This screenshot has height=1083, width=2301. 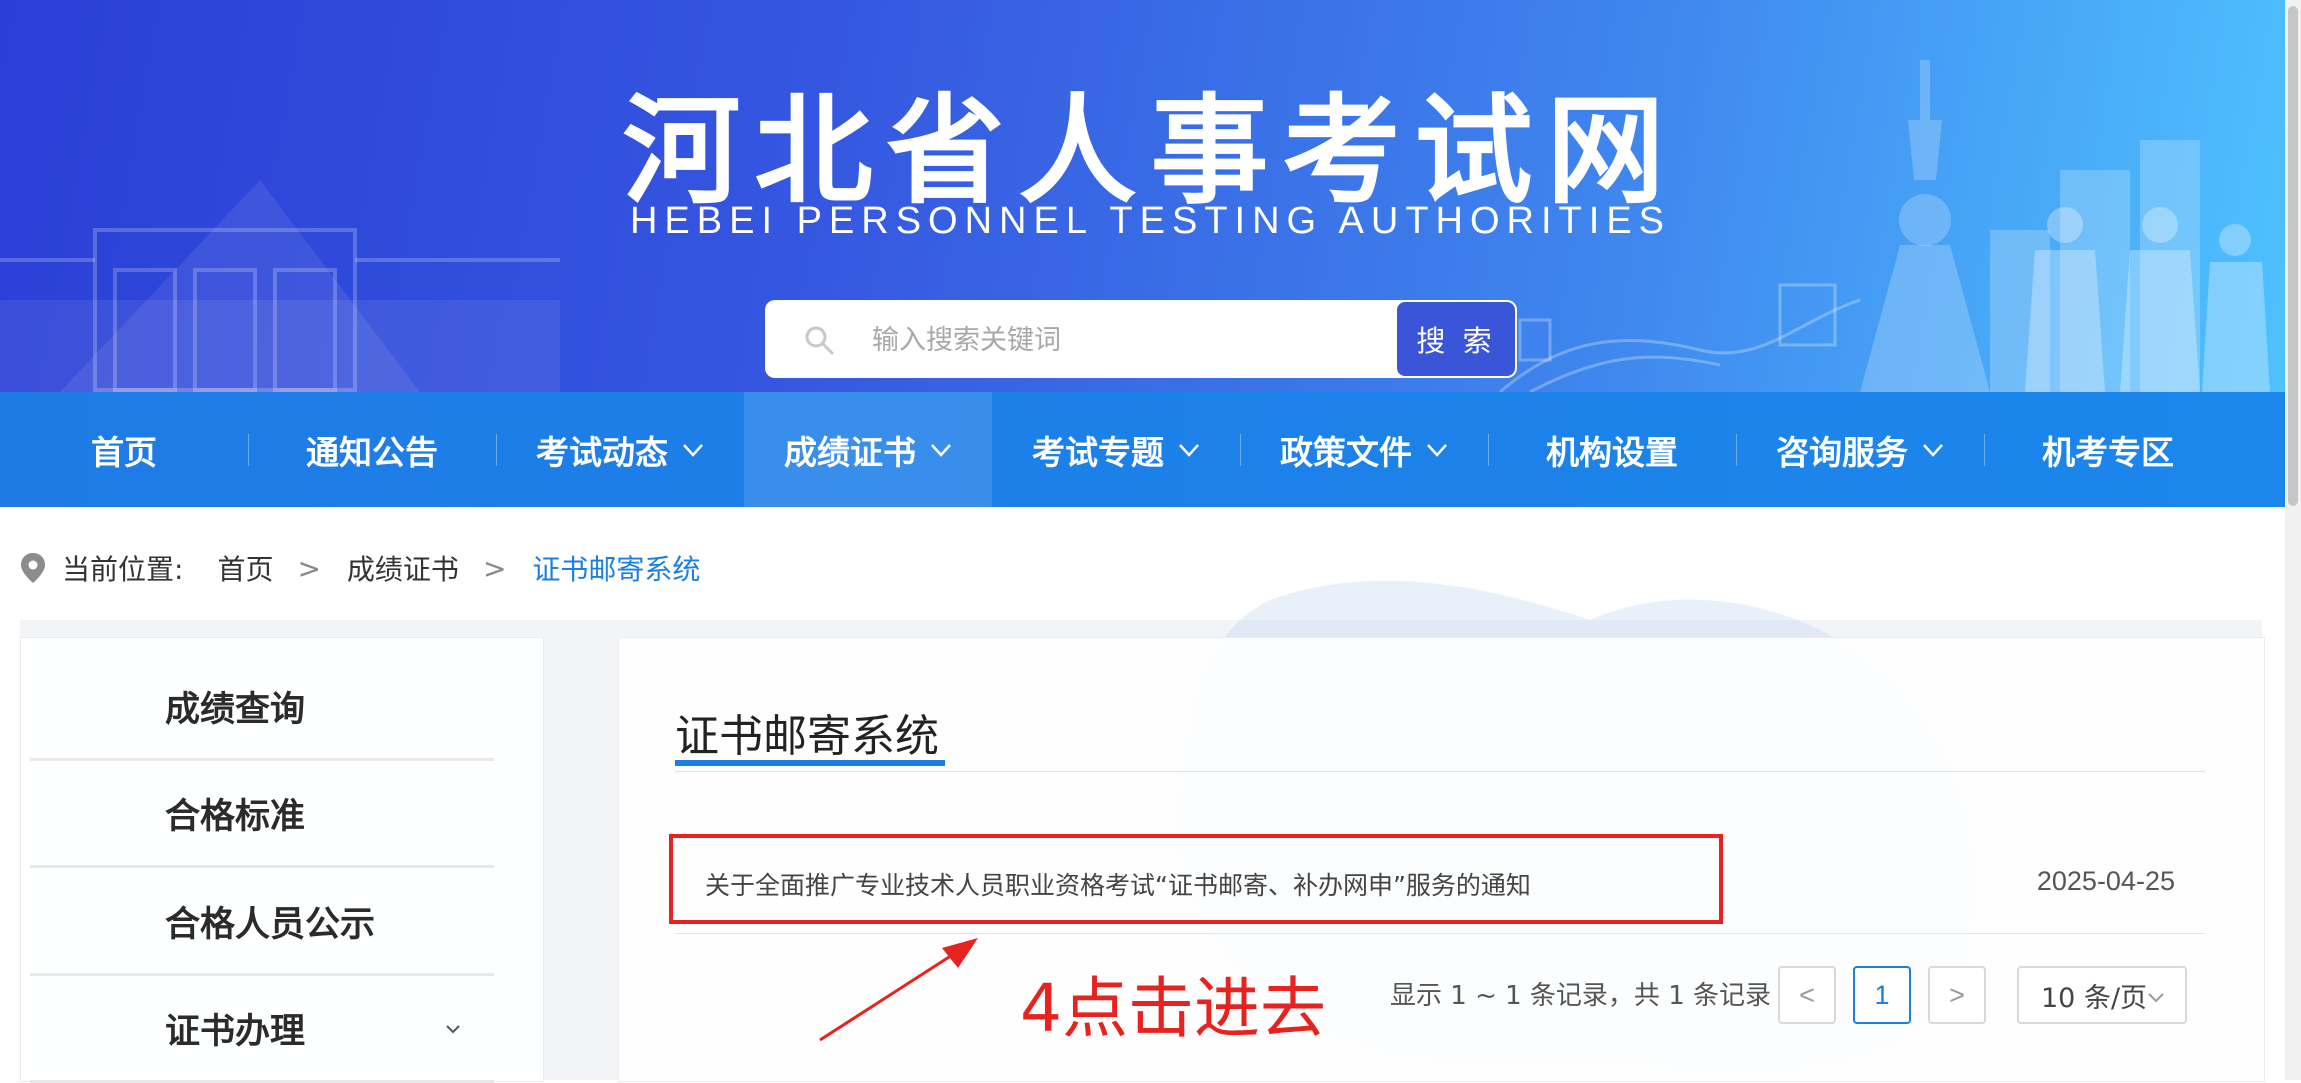 I want to click on page-number-button: 1, so click(x=1882, y=995).